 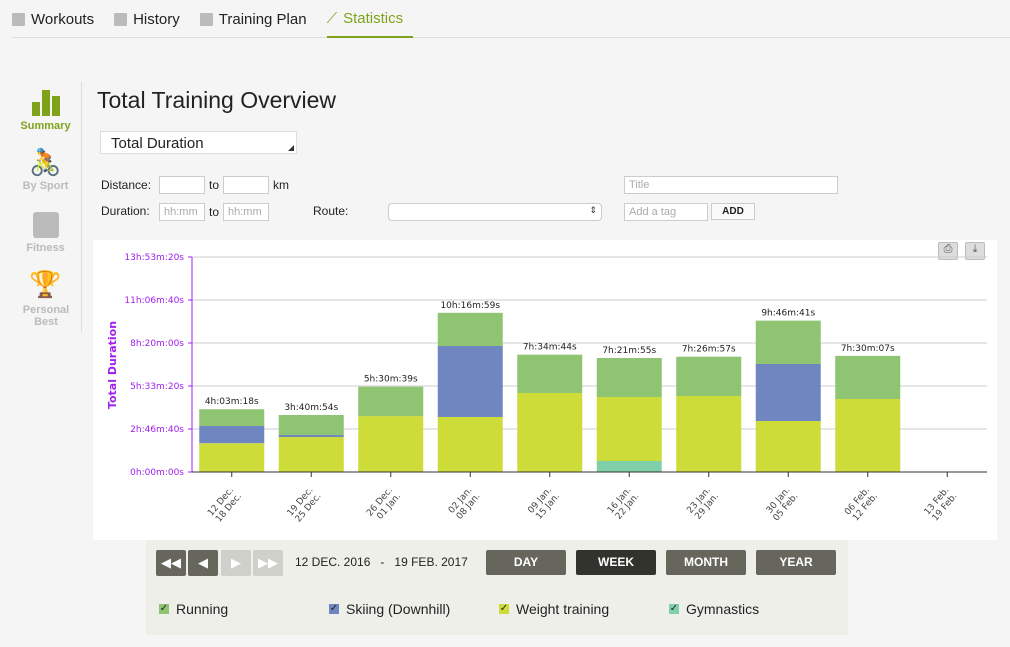 I want to click on duration-max-input: hh:mm, so click(x=246, y=212).